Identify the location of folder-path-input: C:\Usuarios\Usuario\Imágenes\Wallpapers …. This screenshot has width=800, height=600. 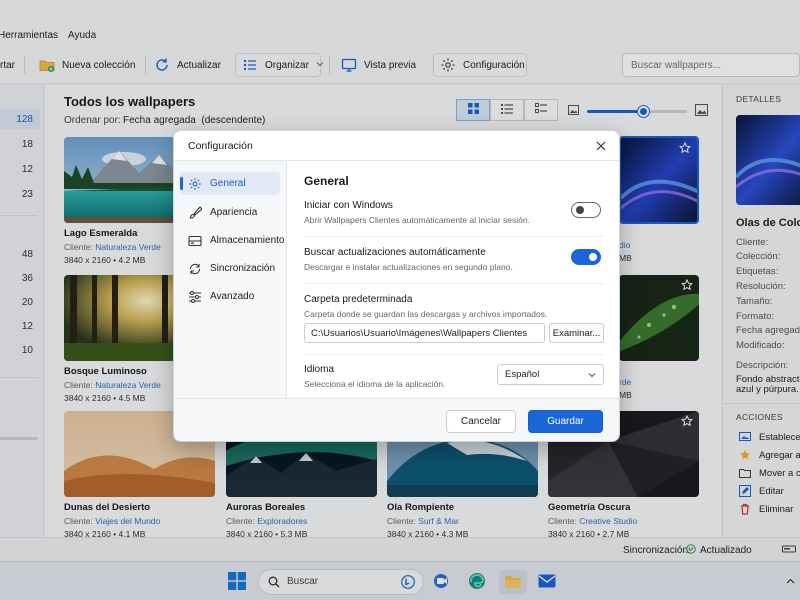
(424, 333).